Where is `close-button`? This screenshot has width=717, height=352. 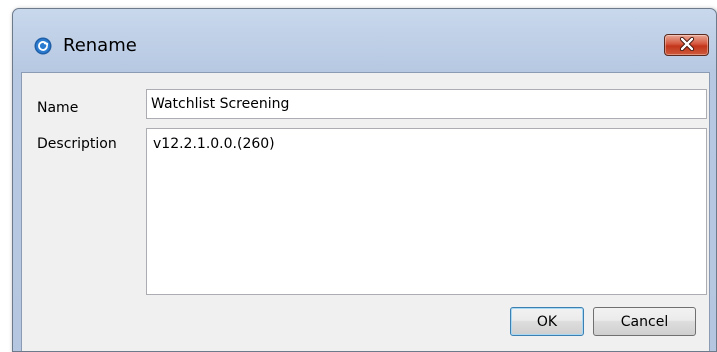
close-button is located at coordinates (686, 45).